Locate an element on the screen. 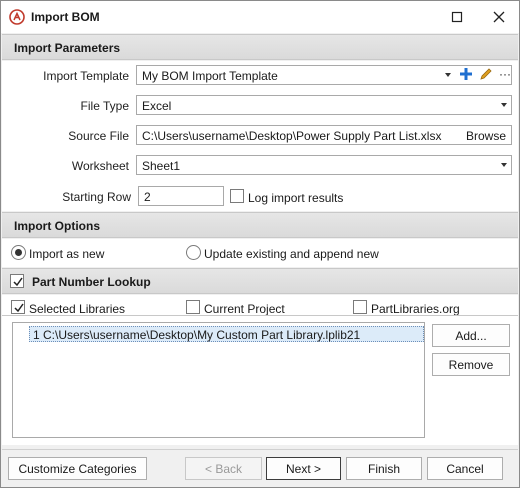 Image resolution: width=520 pixels, height=488 pixels. close-button is located at coordinates (499, 17).